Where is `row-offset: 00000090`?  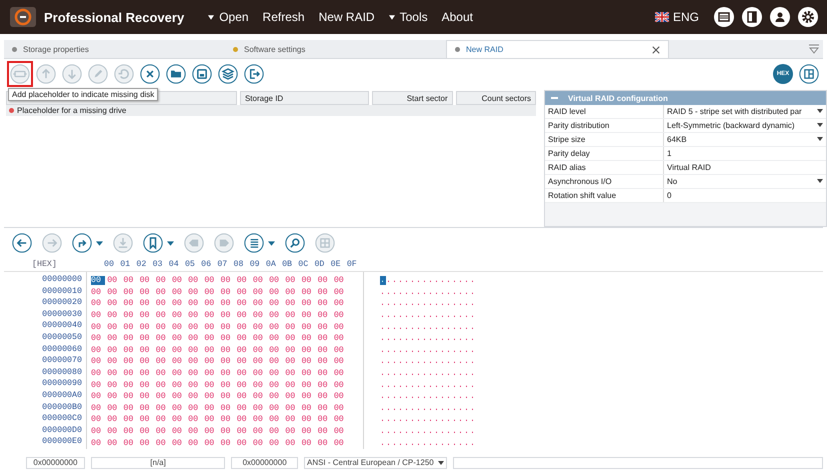
row-offset: 00000090 is located at coordinates (62, 384).